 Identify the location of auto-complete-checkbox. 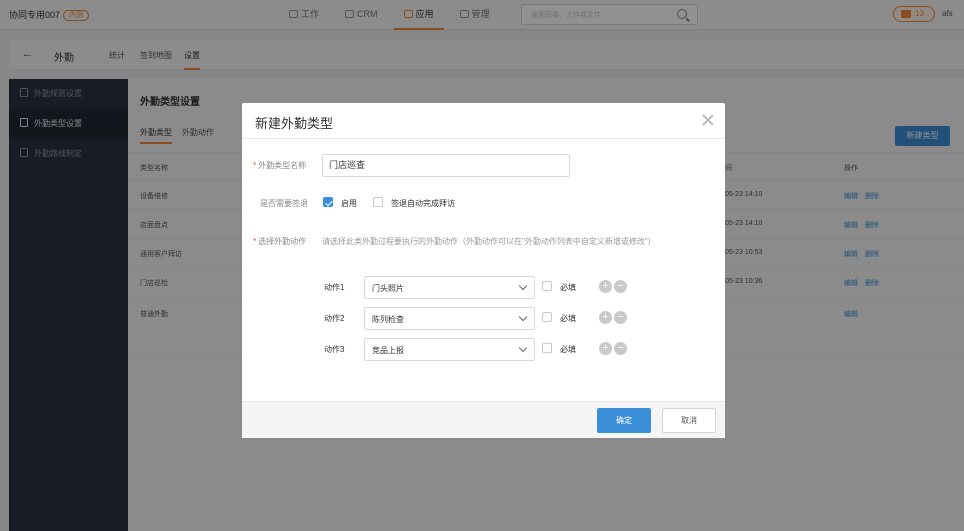
(378, 202).